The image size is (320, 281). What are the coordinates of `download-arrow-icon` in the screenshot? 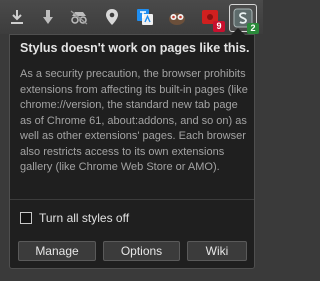 It's located at (48, 17).